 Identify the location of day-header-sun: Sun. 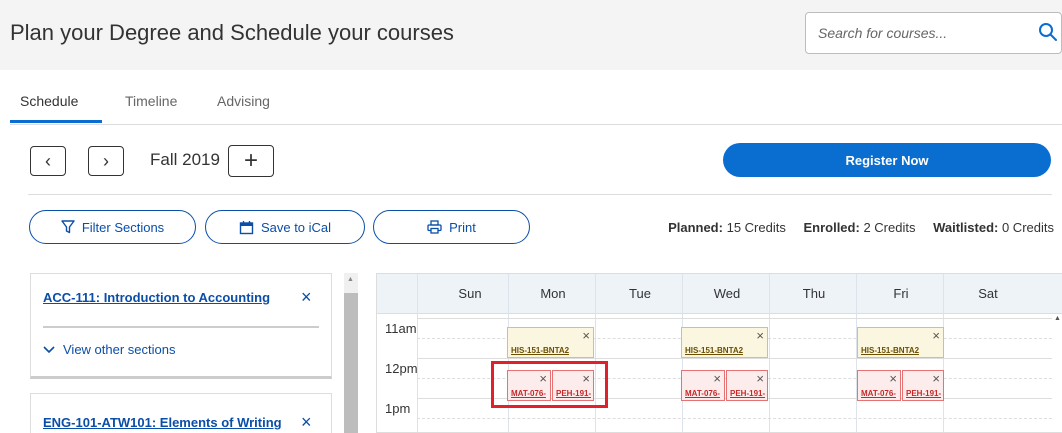
(470, 293).